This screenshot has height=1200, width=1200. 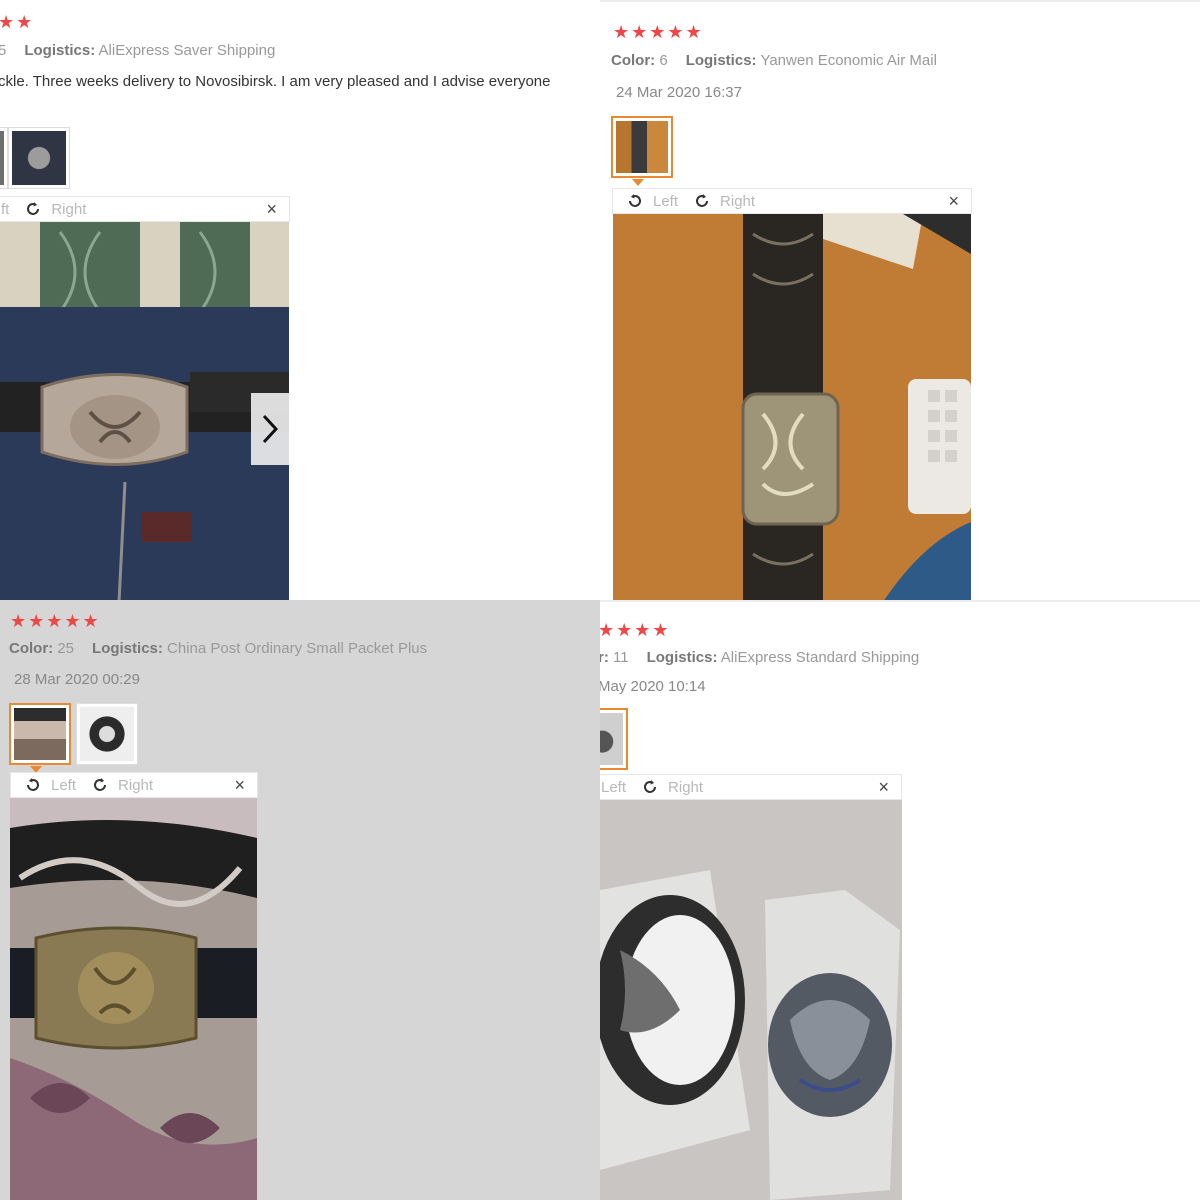 I want to click on active-thumb-pointer, so click(x=638, y=182).